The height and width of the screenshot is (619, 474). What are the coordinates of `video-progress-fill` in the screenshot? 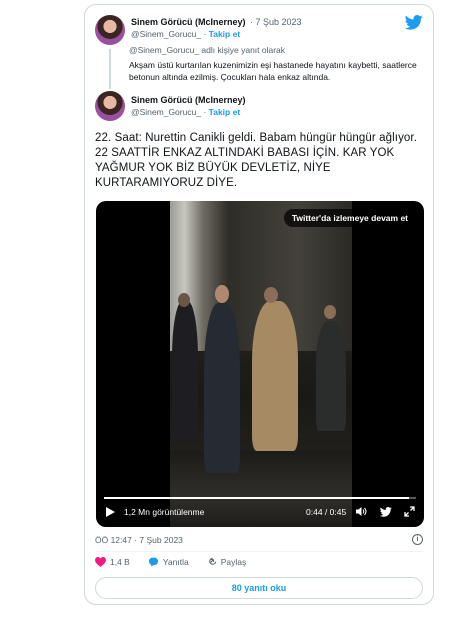 It's located at (257, 498).